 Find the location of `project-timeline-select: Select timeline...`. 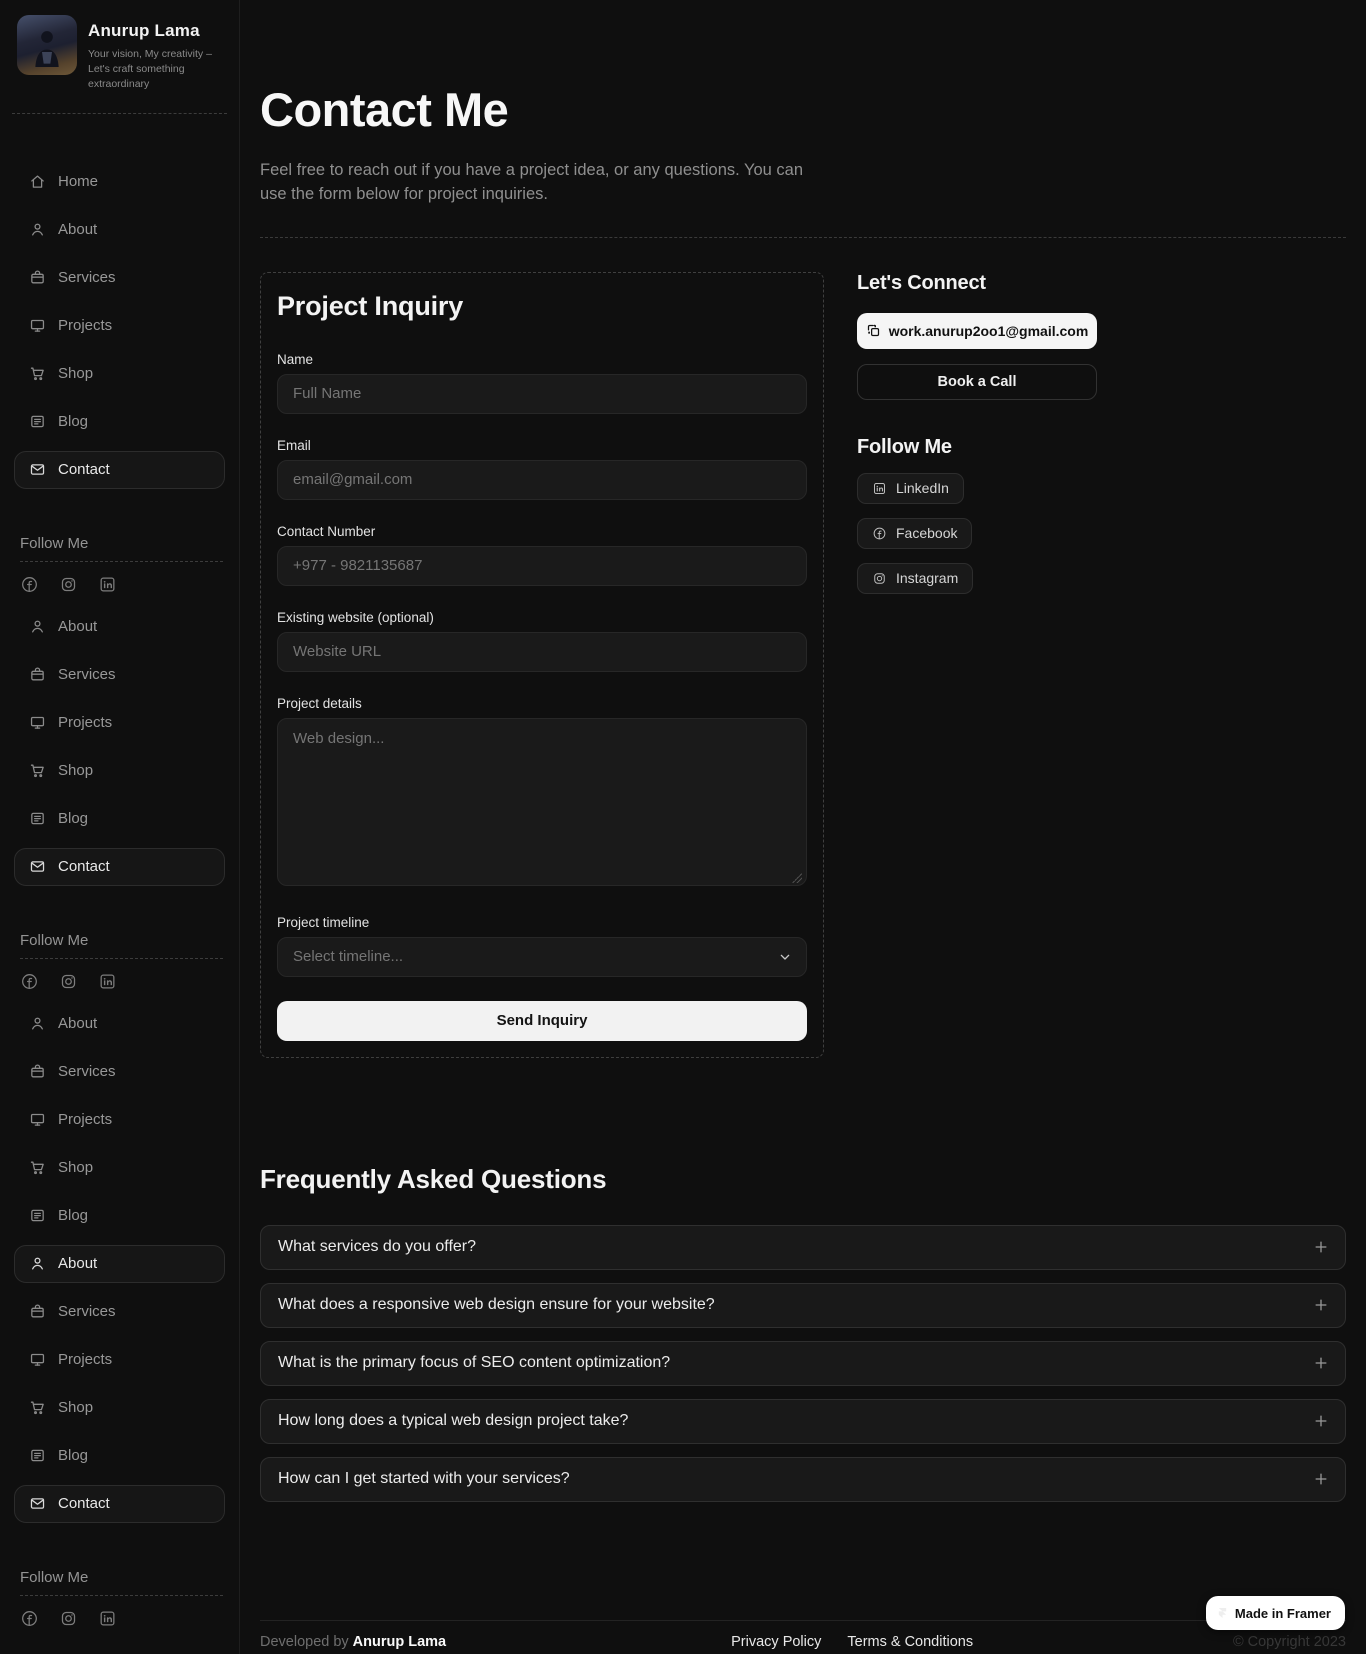

project-timeline-select: Select timeline... is located at coordinates (542, 956).